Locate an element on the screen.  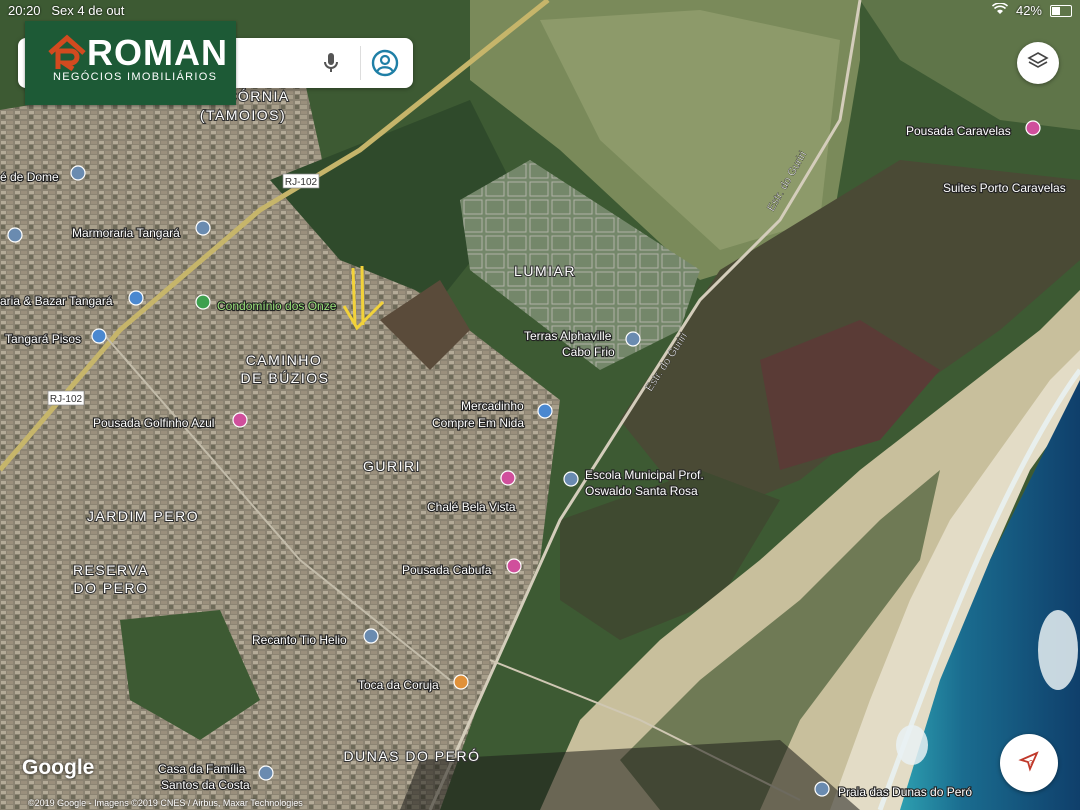
navigate-button: ? is located at coordinates (1029, 763).